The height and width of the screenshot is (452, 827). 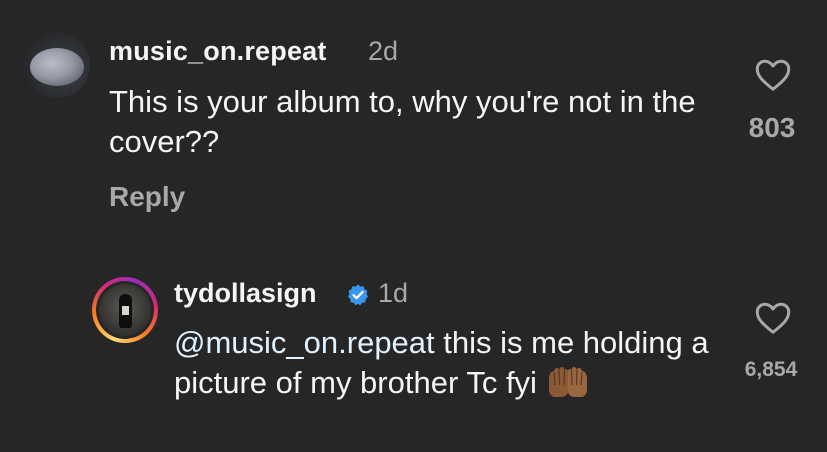 What do you see at coordinates (304, 342) in the screenshot?
I see `mention-link: @music_on.repeat` at bounding box center [304, 342].